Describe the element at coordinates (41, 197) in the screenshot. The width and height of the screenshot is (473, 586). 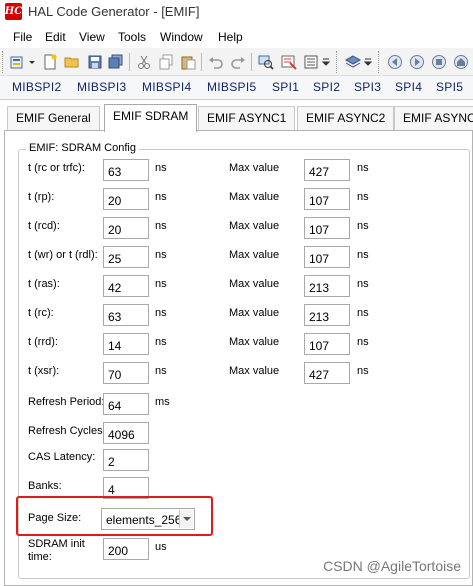
I see `trp-label: t (rp):` at that location.